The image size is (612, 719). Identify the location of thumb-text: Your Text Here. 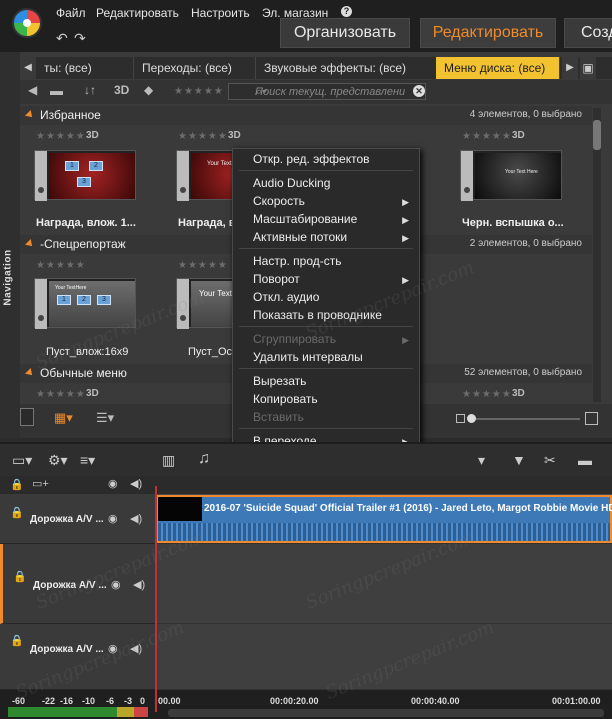
(521, 172).